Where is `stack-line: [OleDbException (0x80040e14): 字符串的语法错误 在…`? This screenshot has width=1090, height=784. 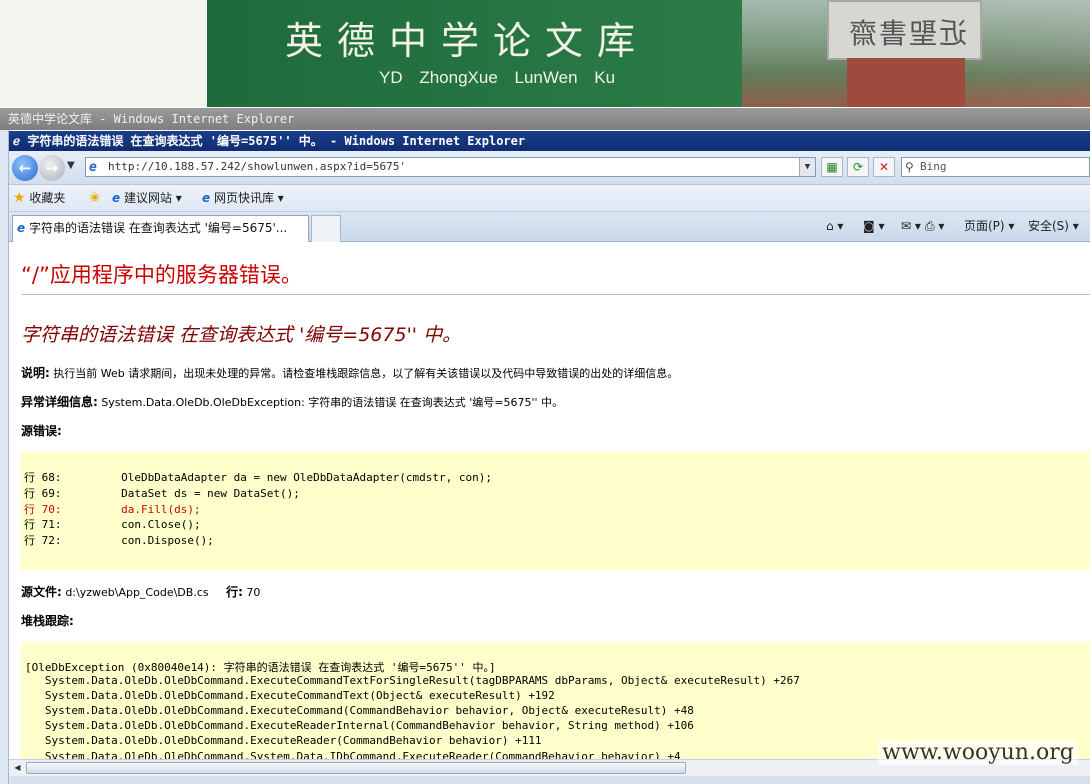 stack-line: [OleDbException (0x80040e14): 字符串的语法错误 在… is located at coordinates (260, 667).